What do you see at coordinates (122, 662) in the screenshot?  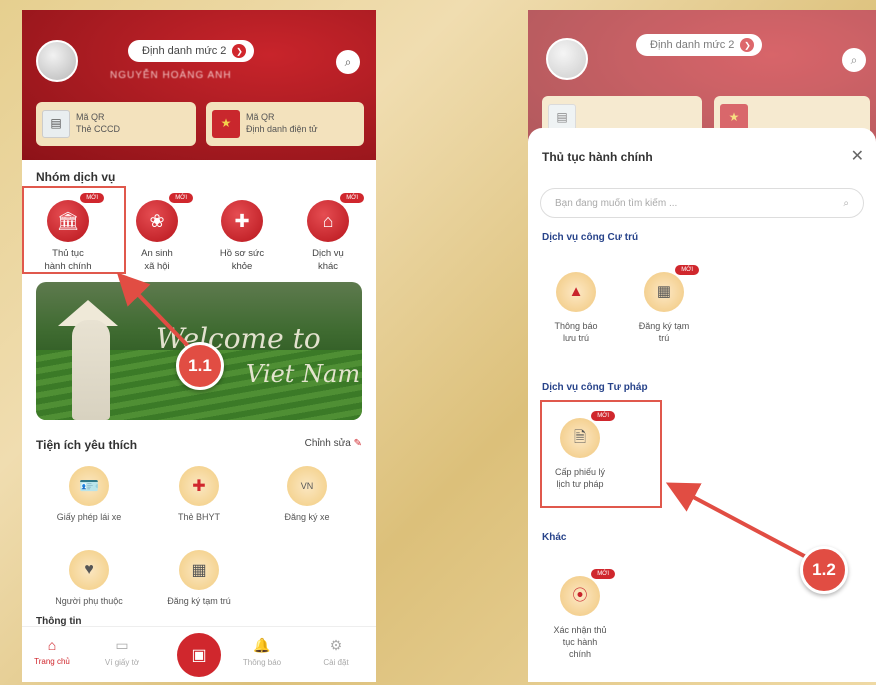 I see `nav-label: Ví giấy tờ` at bounding box center [122, 662].